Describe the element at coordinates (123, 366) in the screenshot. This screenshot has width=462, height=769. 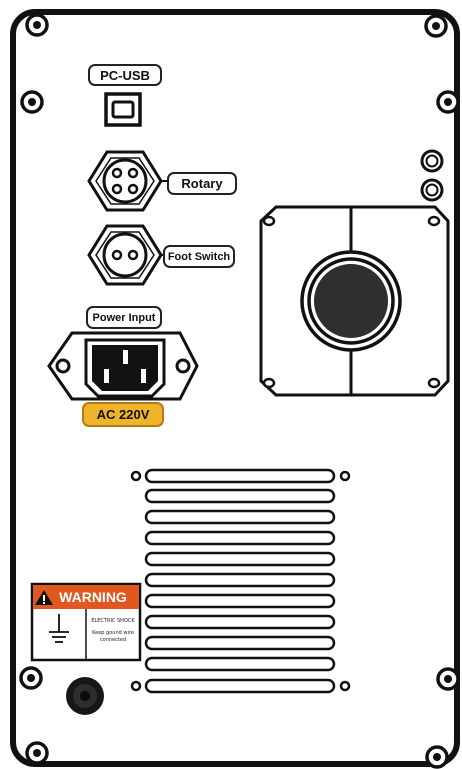
I see `power-inlet-icon` at that location.